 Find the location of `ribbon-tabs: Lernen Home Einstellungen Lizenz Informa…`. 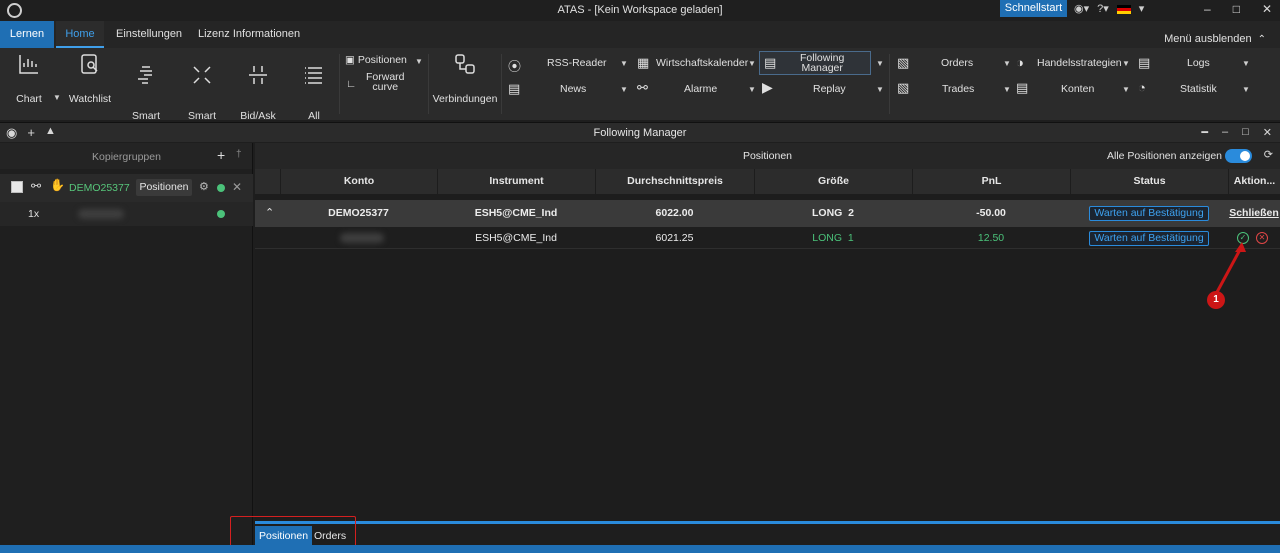

ribbon-tabs: Lernen Home Einstellungen Lizenz Informa… is located at coordinates (640, 34).